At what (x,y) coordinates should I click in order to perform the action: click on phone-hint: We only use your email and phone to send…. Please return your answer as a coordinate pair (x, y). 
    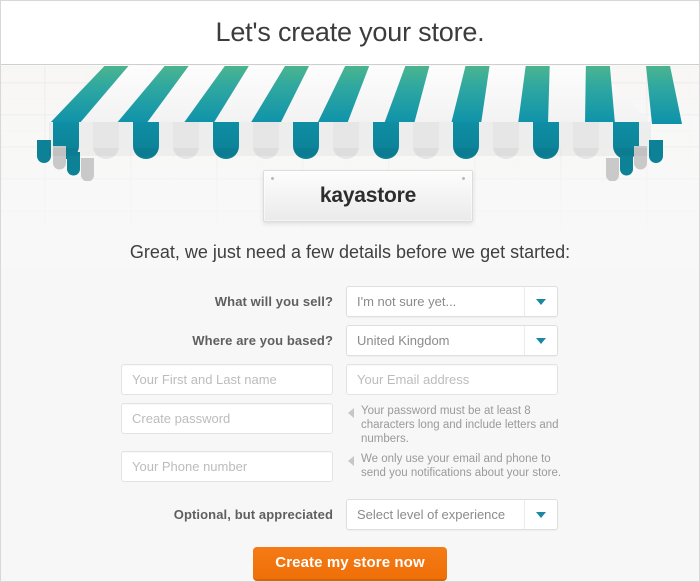
    Looking at the image, I should click on (460, 466).